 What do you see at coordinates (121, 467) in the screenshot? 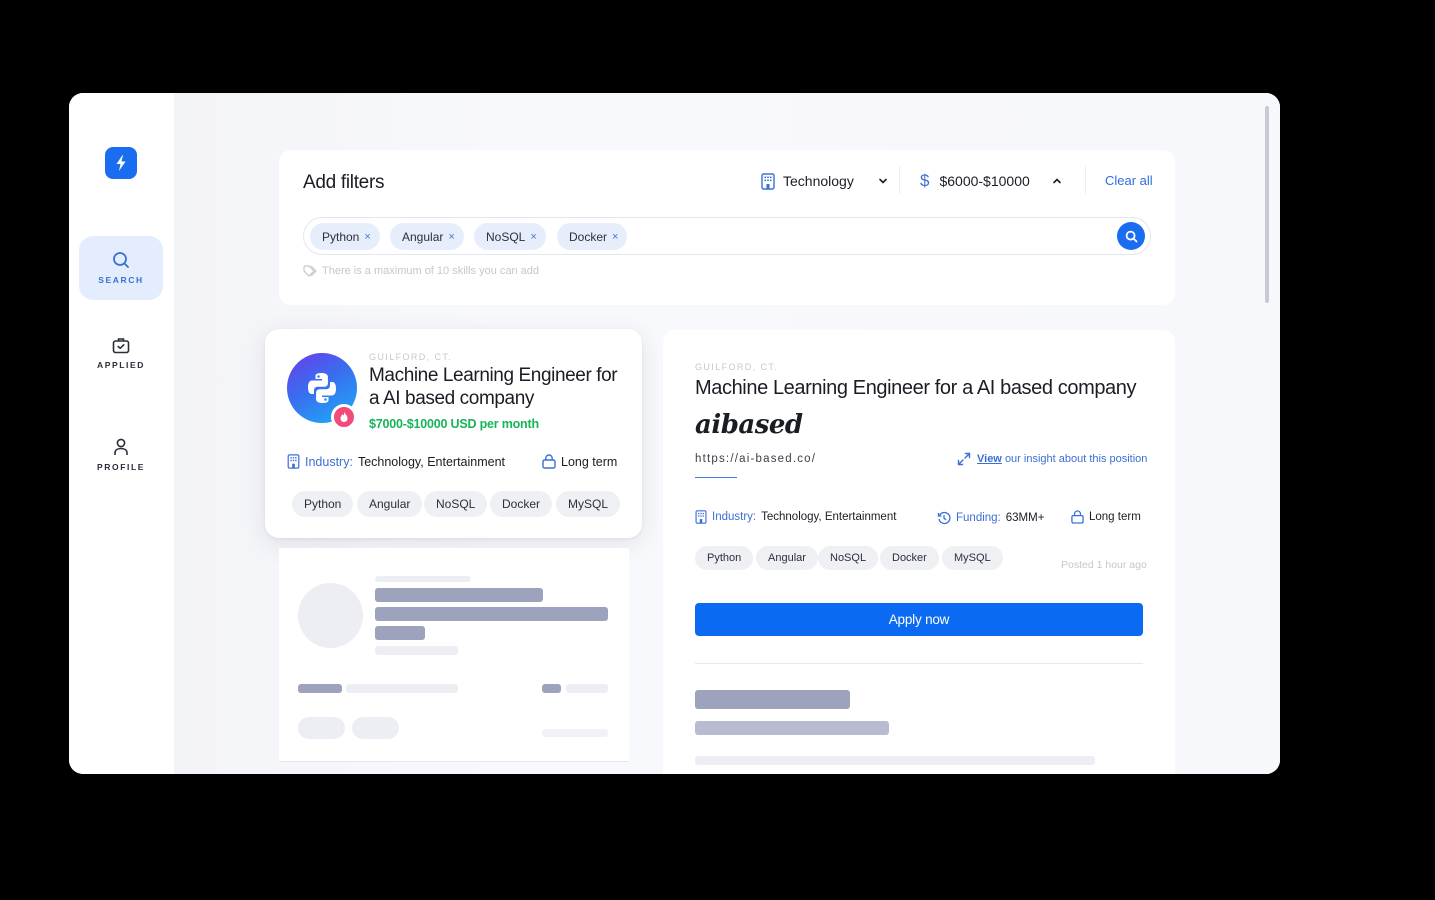
I see `sidebar-item-label: PROFILE` at bounding box center [121, 467].